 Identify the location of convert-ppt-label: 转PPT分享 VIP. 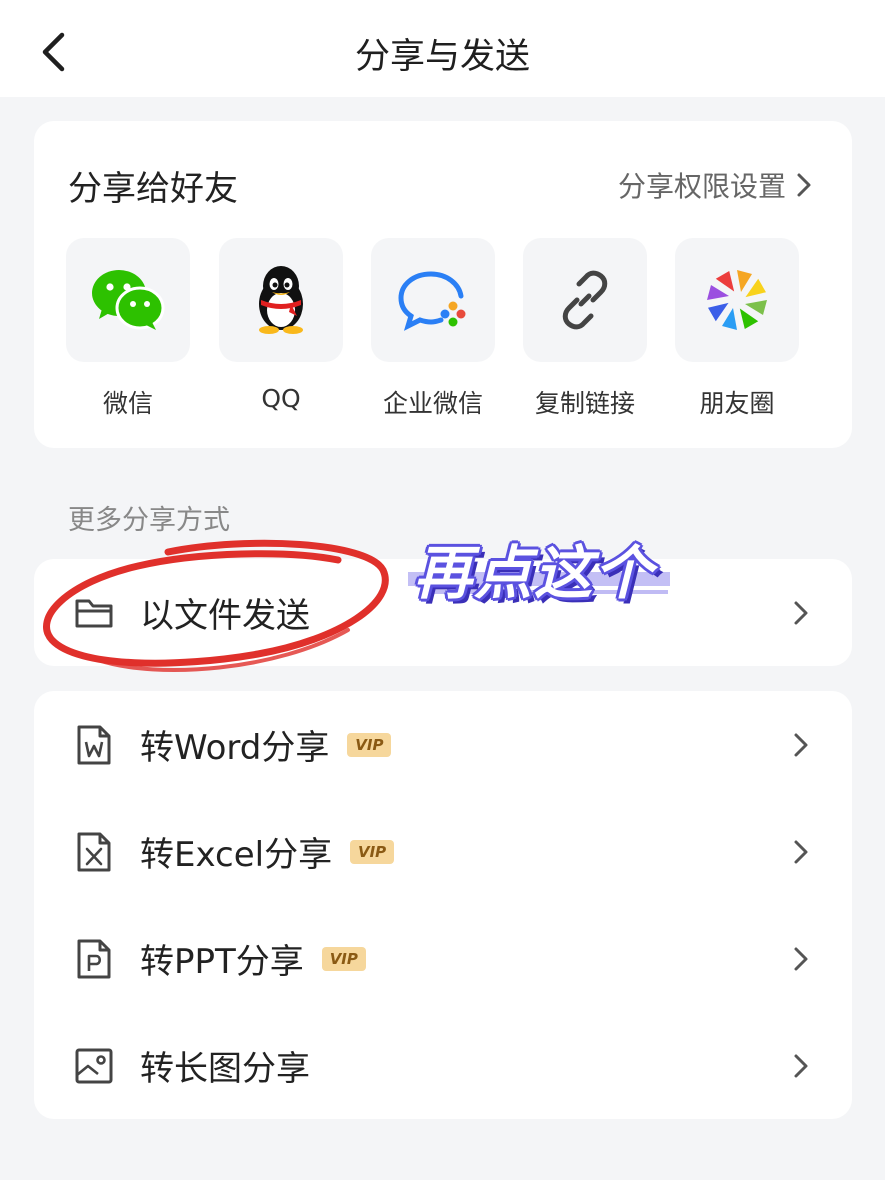
(253, 958).